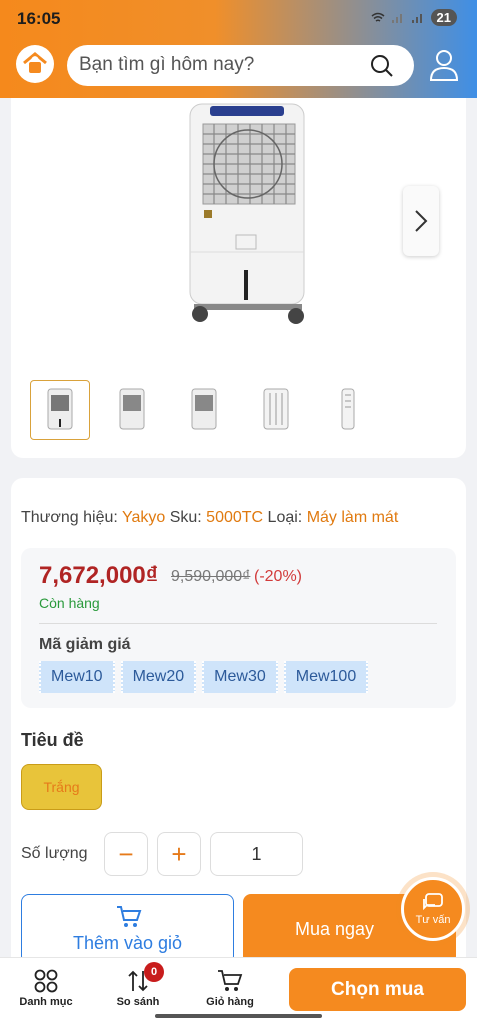  I want to click on status-icons: 21, so click(414, 17).